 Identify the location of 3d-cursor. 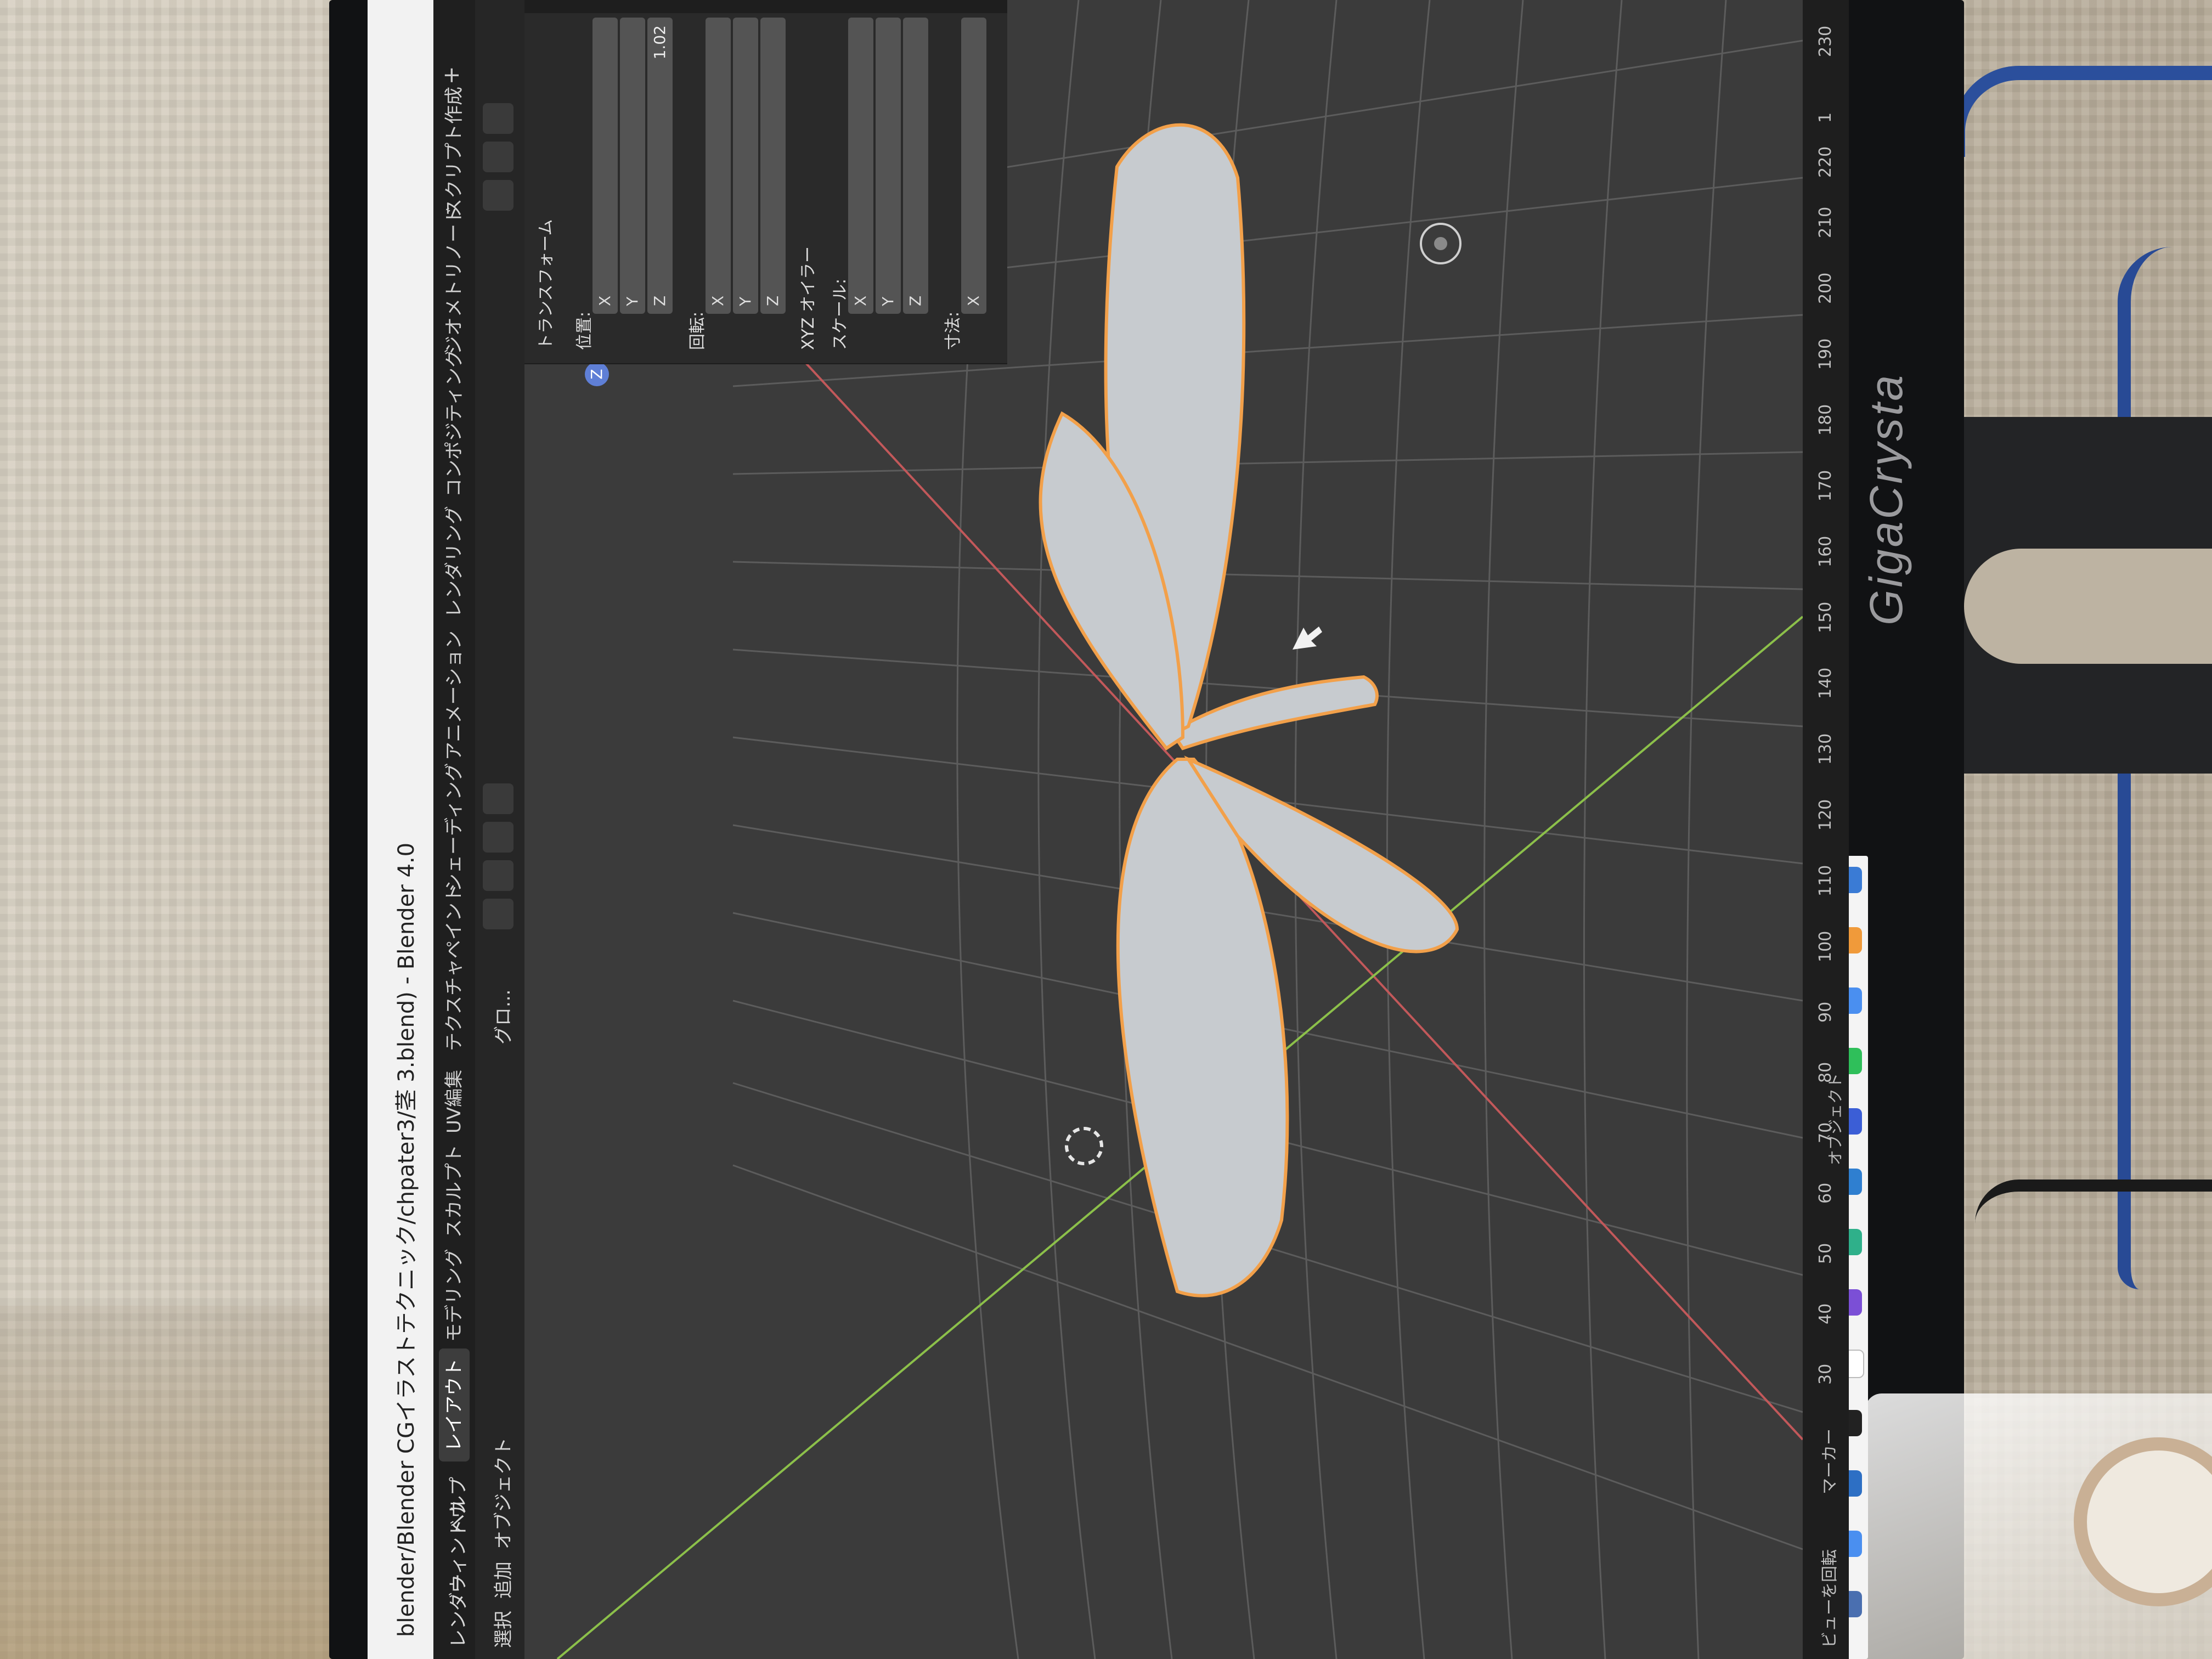
(1084, 1146).